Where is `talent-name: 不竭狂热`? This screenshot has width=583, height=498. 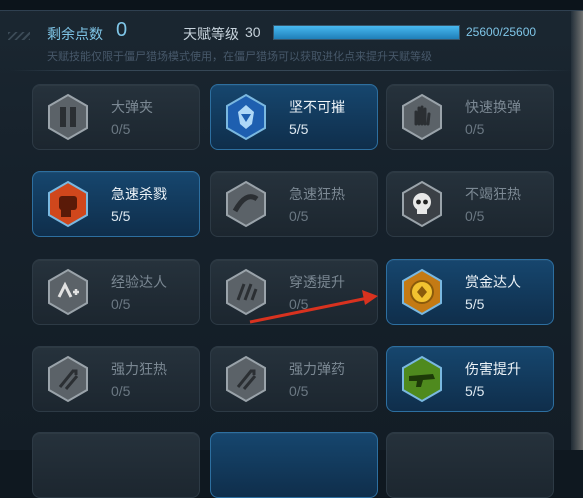 talent-name: 不竭狂热 is located at coordinates (493, 194).